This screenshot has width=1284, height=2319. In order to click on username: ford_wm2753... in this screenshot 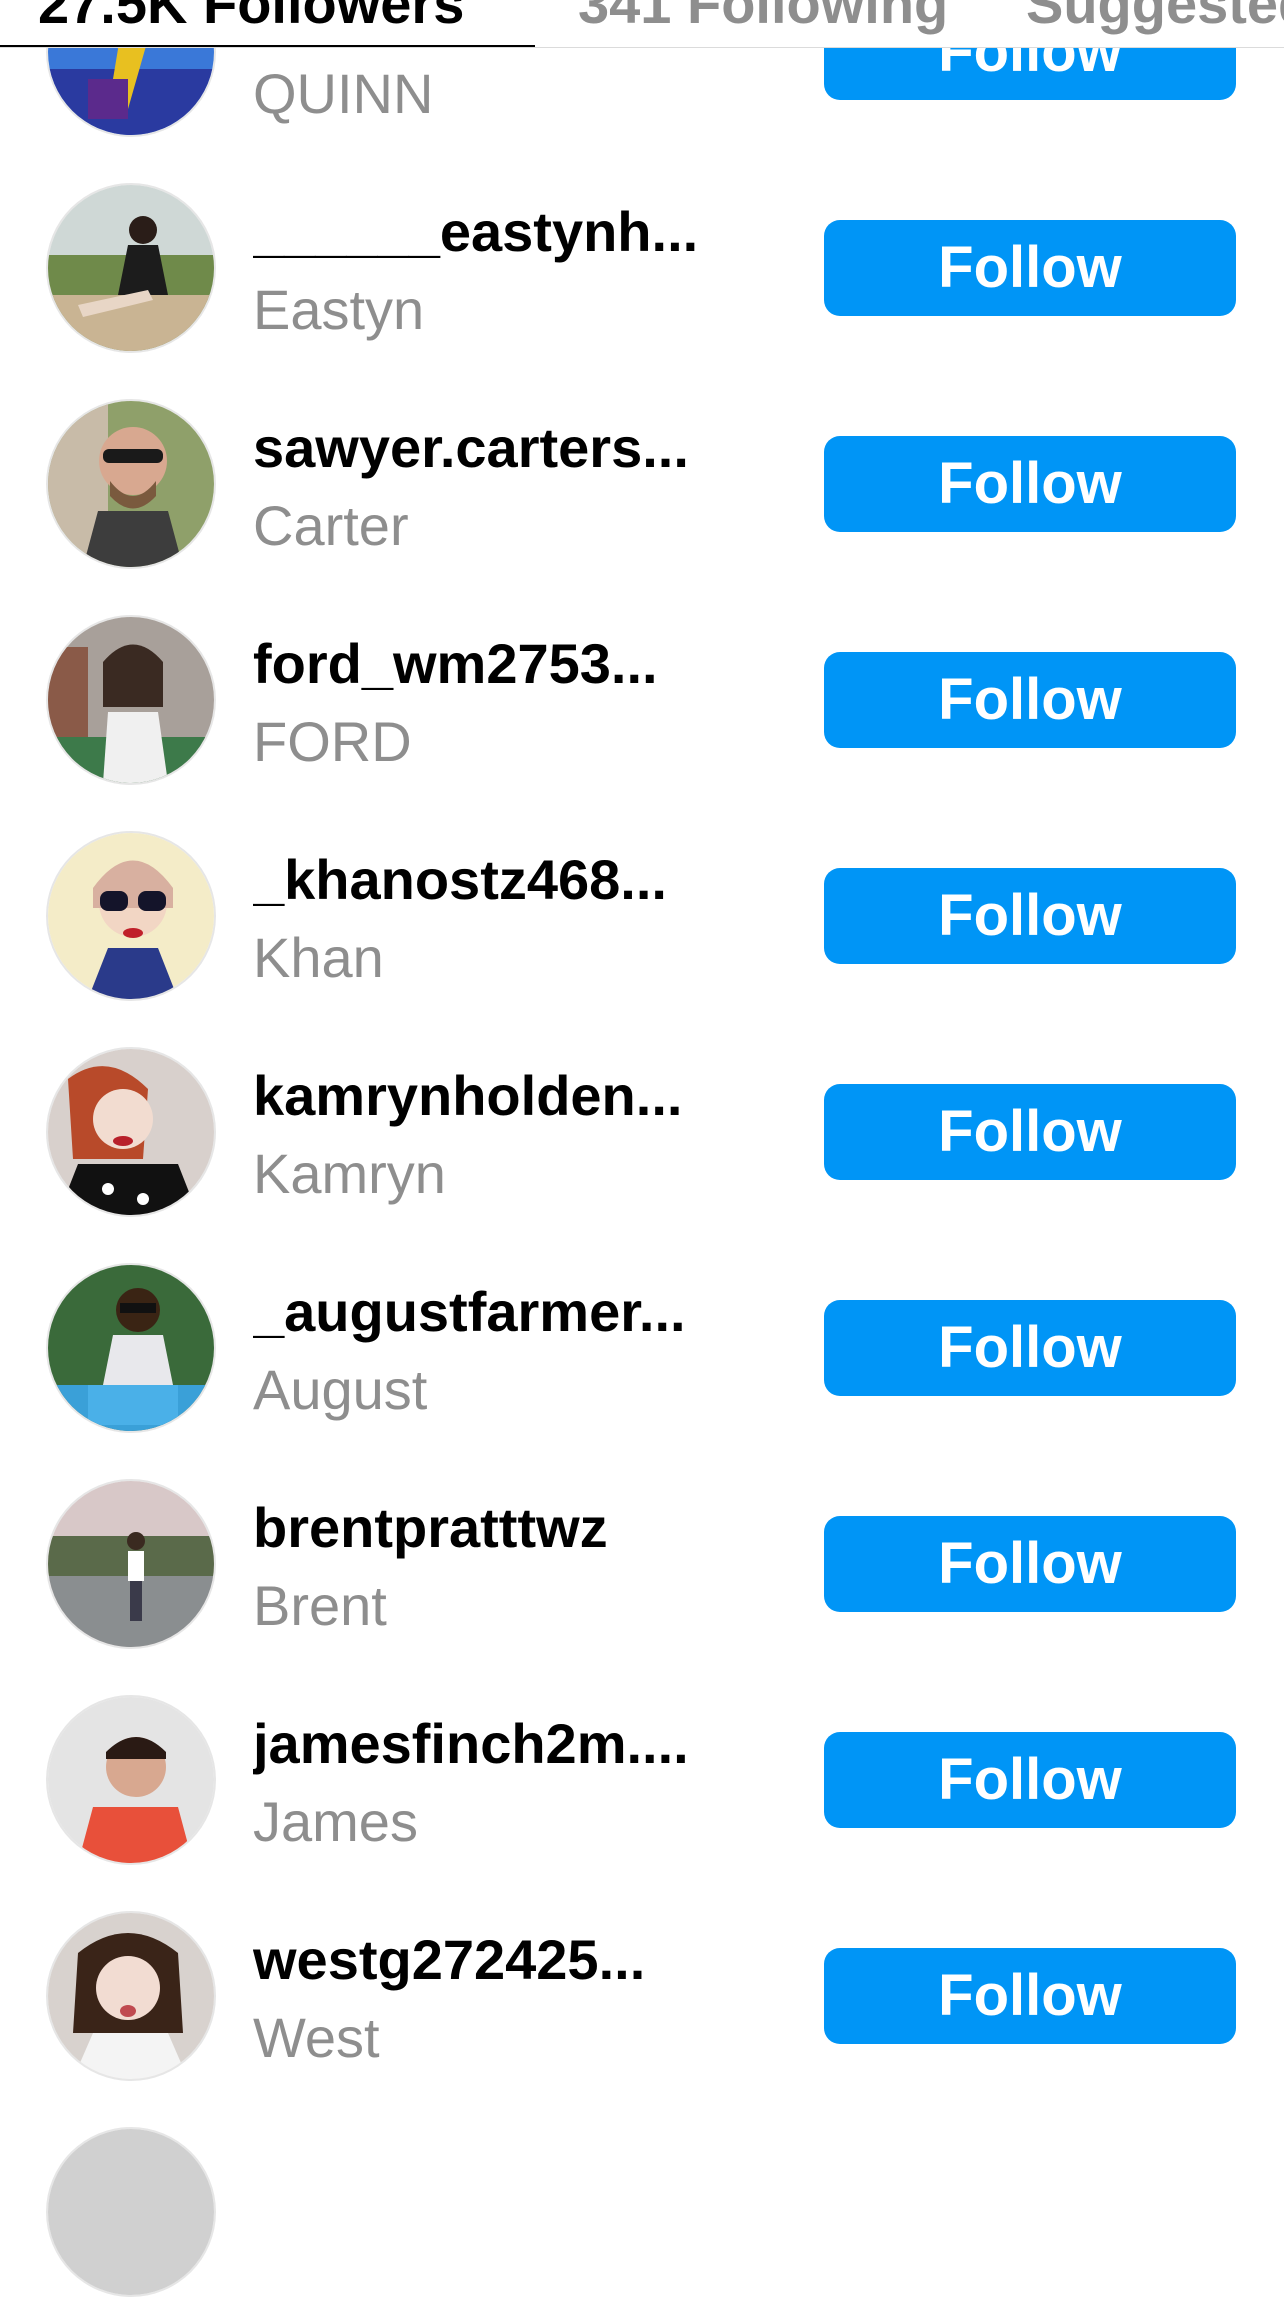, I will do `click(503, 663)`.